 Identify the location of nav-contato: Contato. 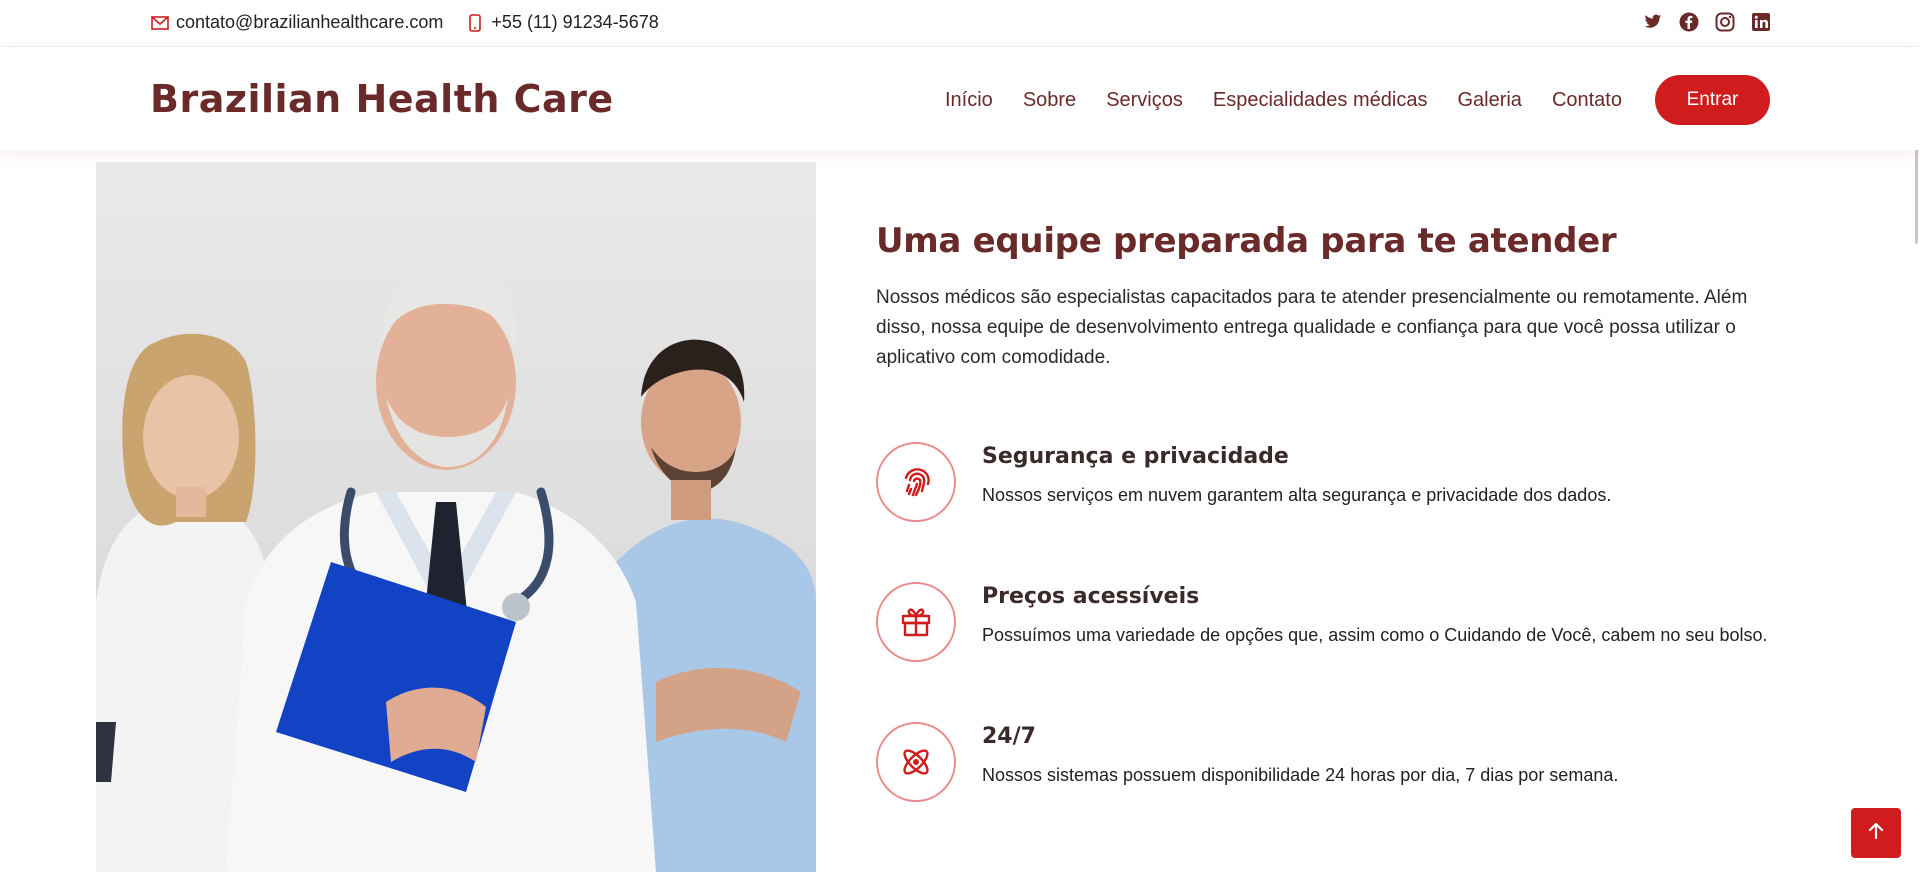
(1587, 100).